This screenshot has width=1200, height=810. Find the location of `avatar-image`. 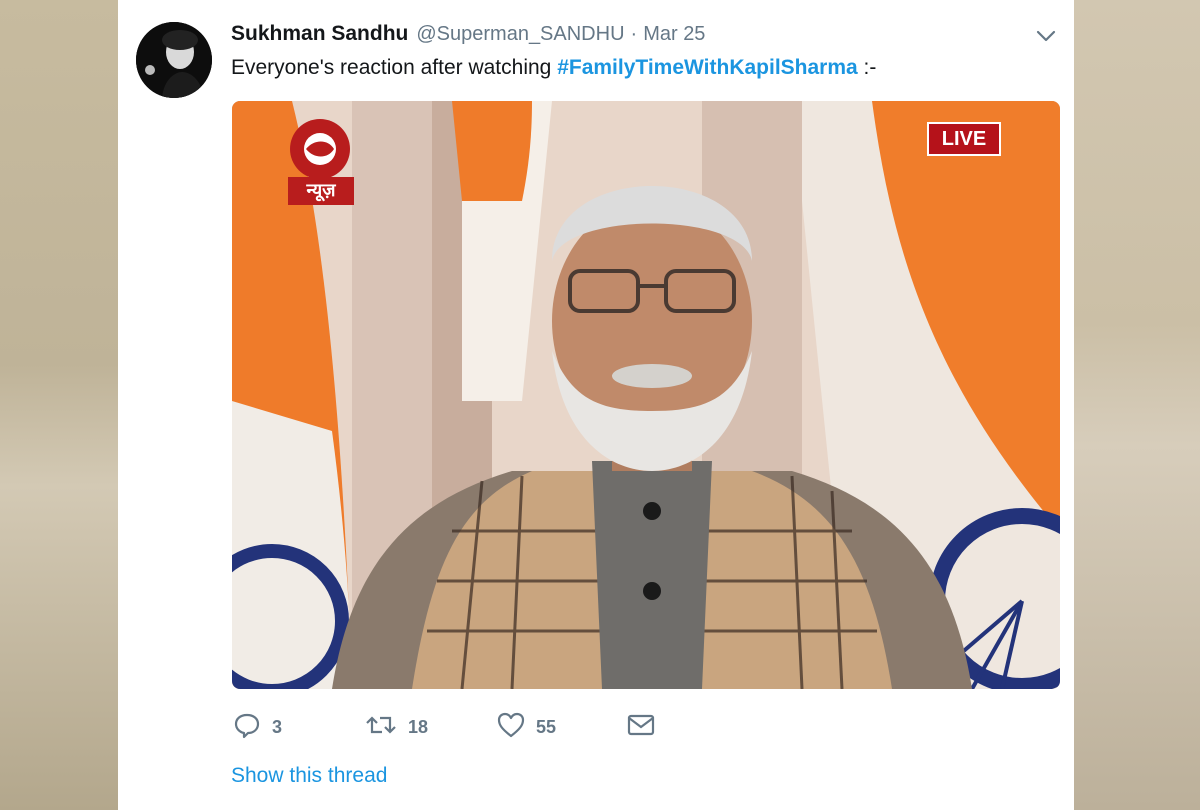

avatar-image is located at coordinates (174, 60).